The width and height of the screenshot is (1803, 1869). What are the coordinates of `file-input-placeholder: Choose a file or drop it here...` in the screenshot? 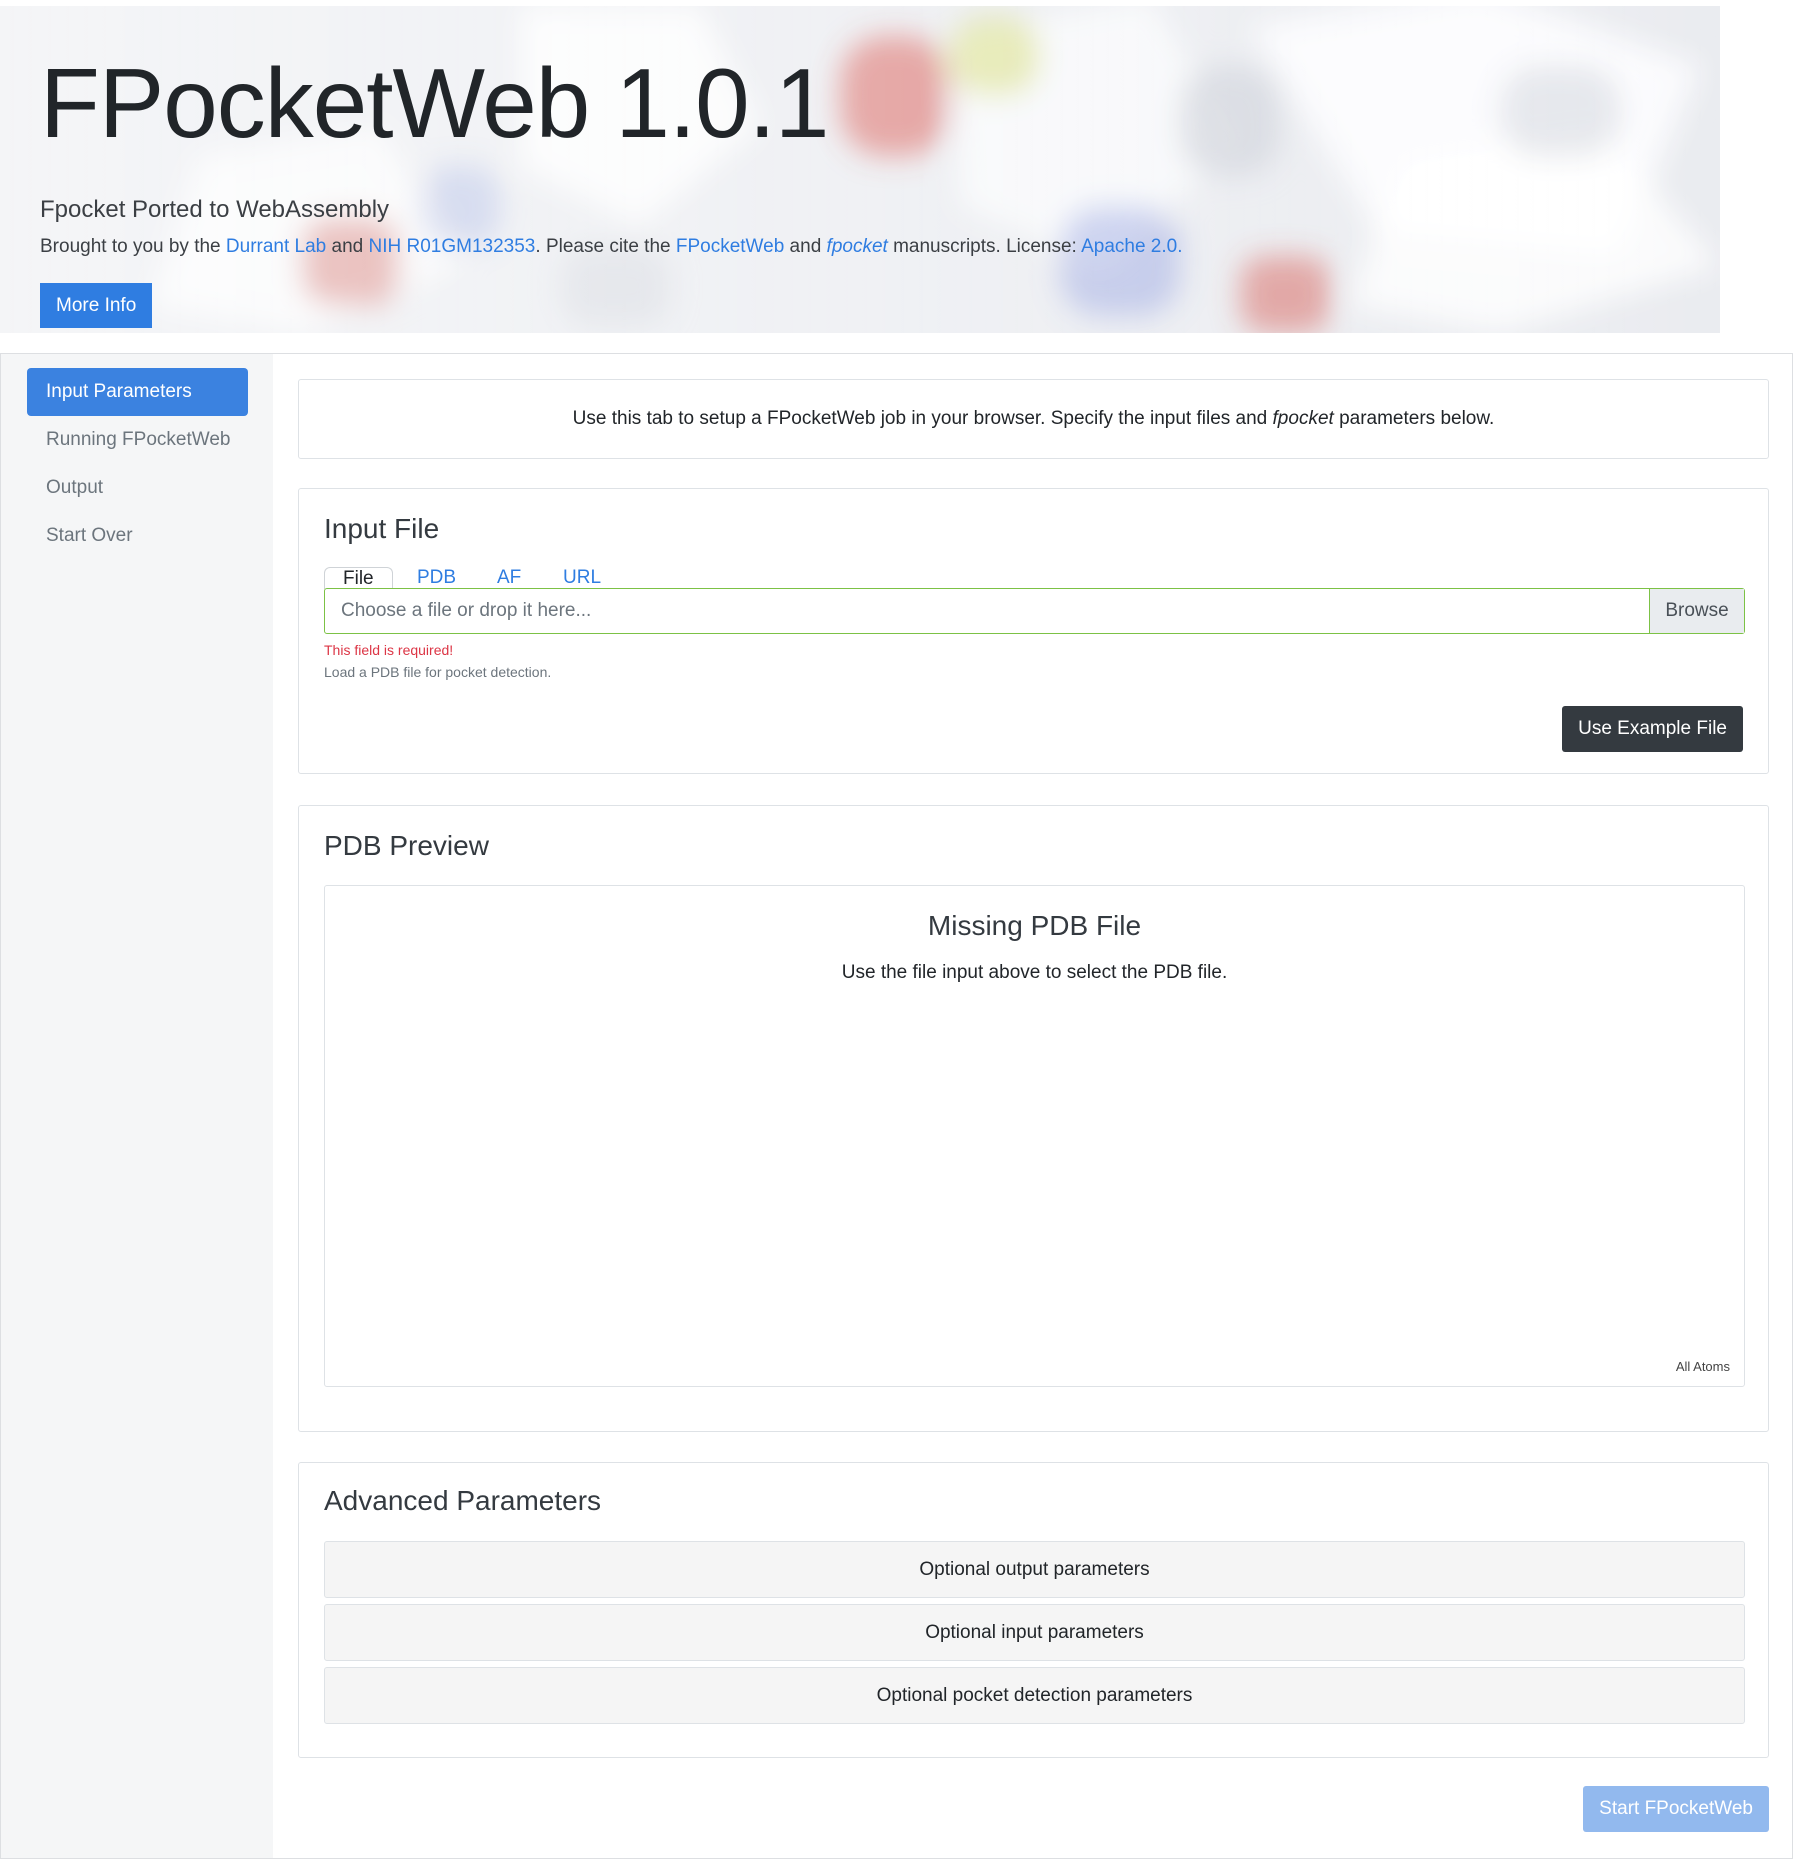 It's located at (466, 610).